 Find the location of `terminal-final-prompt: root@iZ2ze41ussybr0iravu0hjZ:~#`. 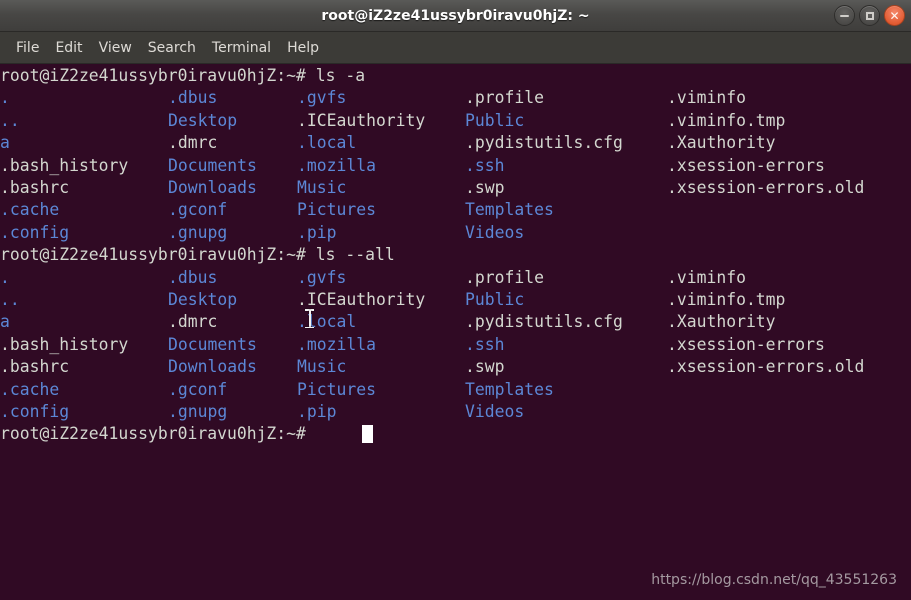

terminal-final-prompt: root@iZ2ze41ussybr0iravu0hjZ:~# is located at coordinates (158, 434).